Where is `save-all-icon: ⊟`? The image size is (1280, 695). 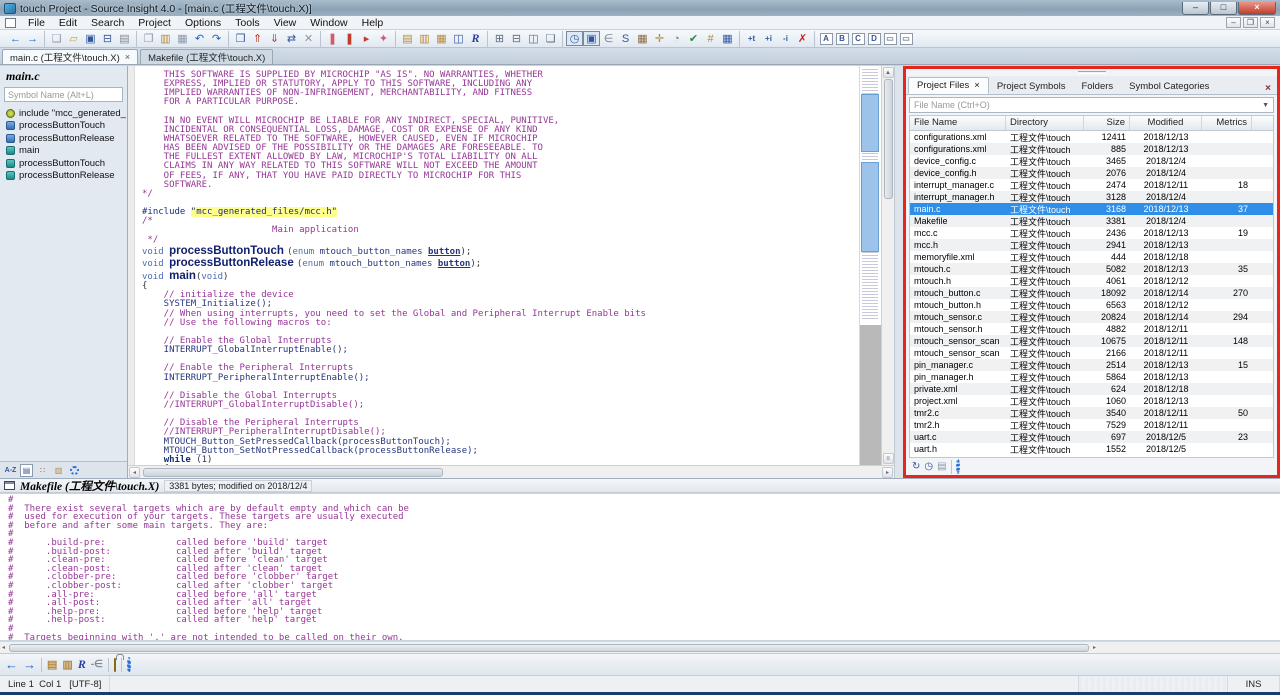 save-all-icon: ⊟ is located at coordinates (107, 38).